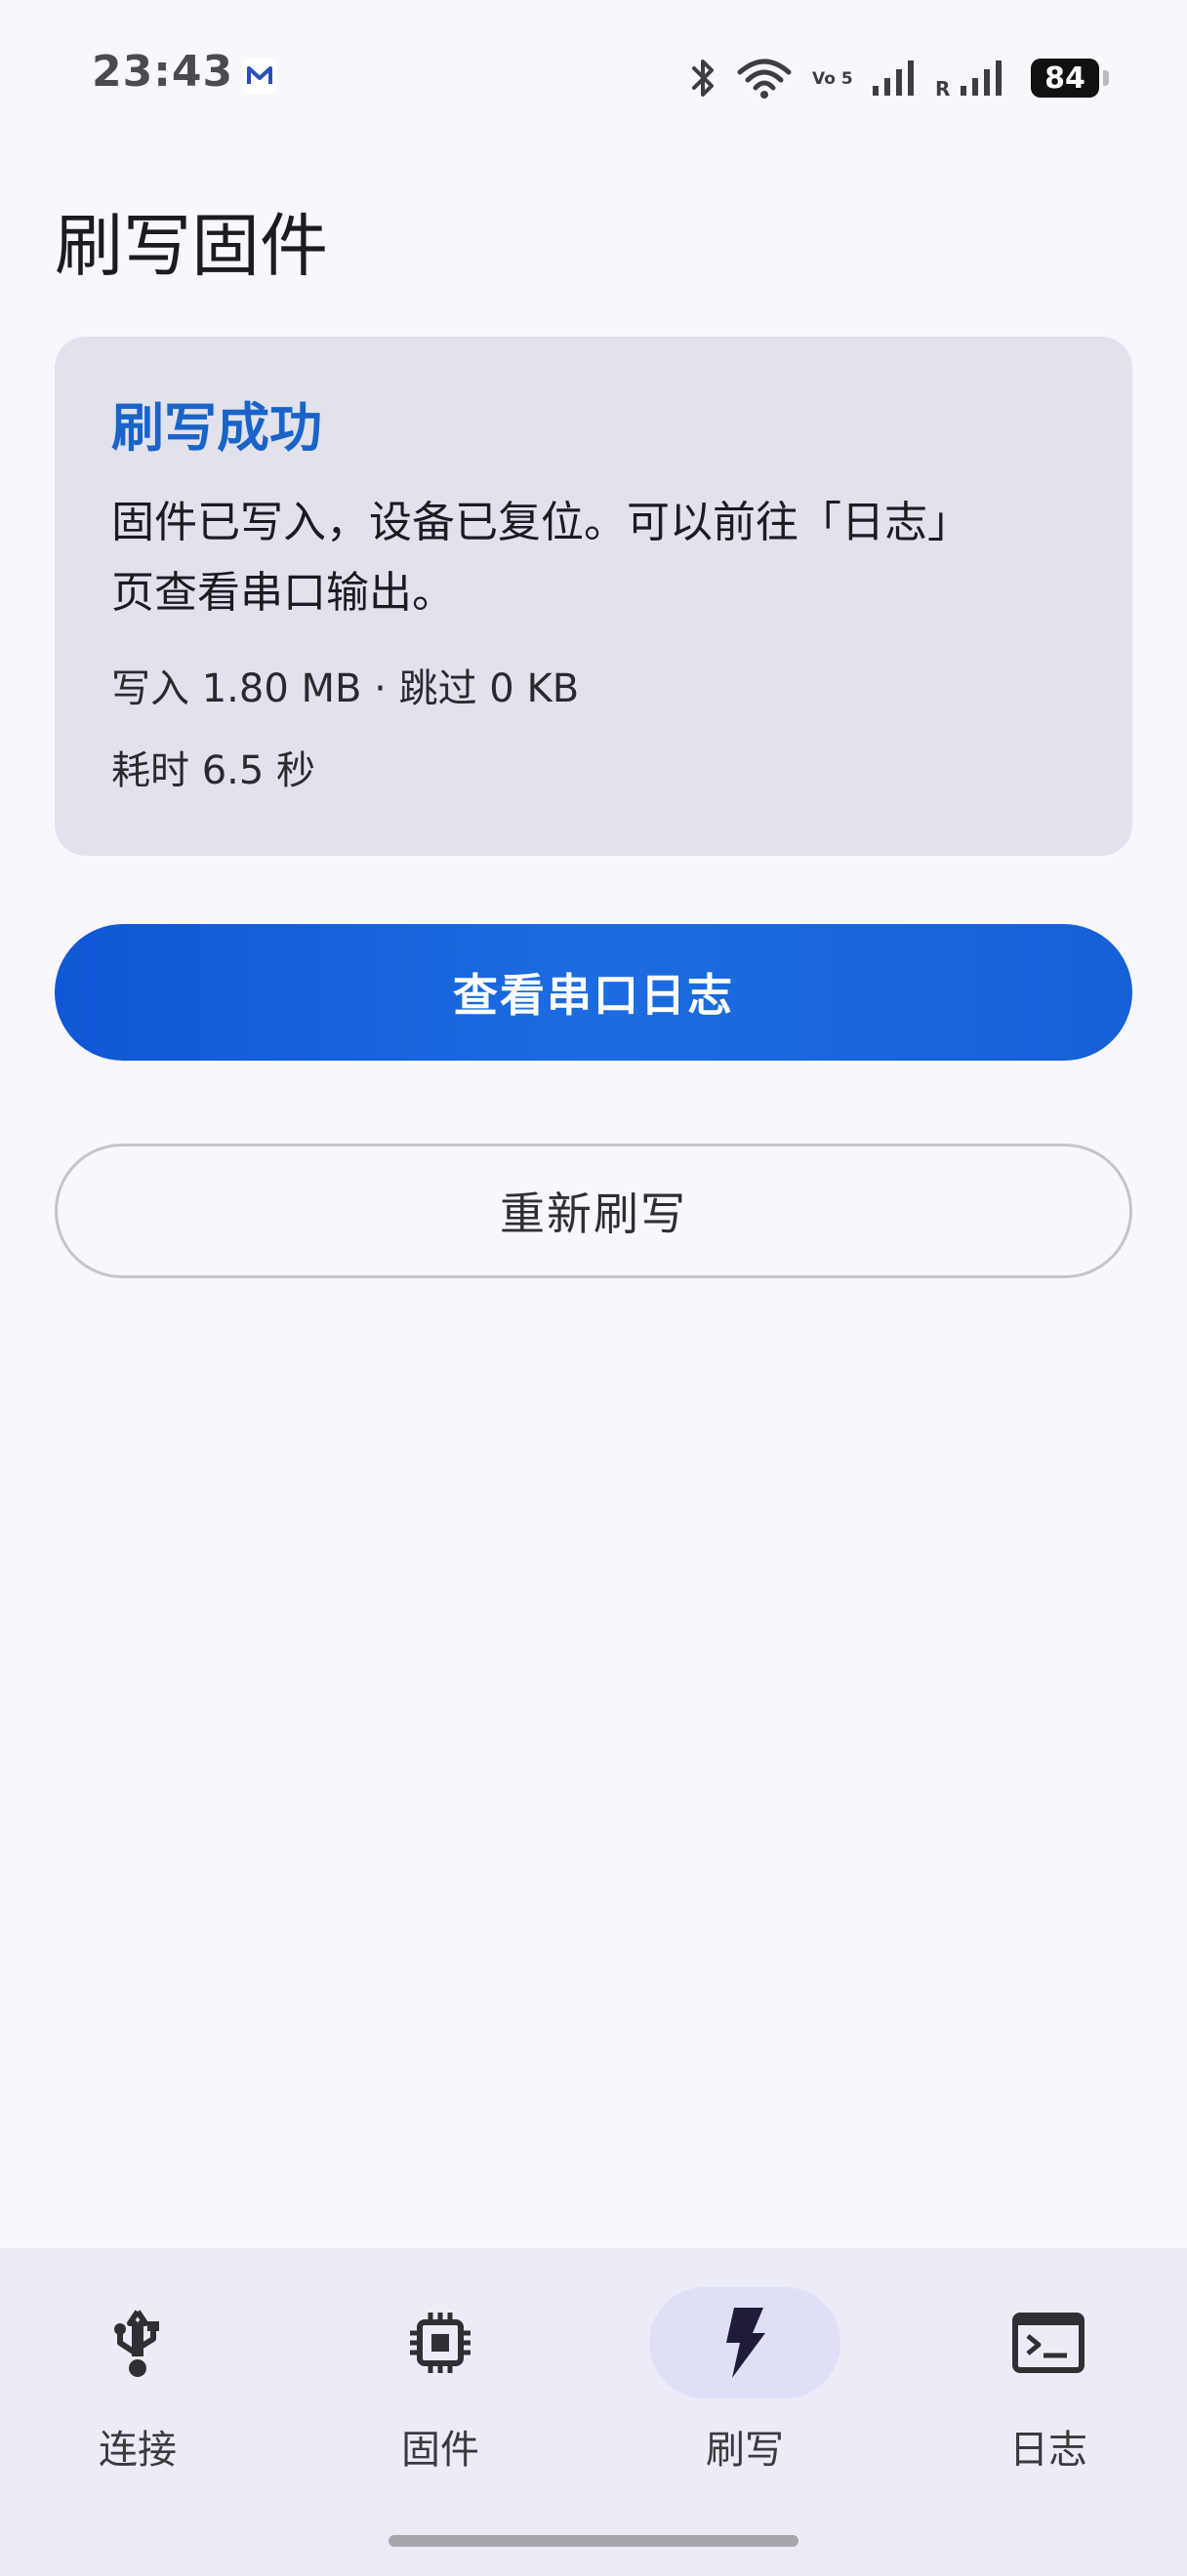 The image size is (1187, 2576). I want to click on nav-label-connect: 连接, so click(138, 2450).